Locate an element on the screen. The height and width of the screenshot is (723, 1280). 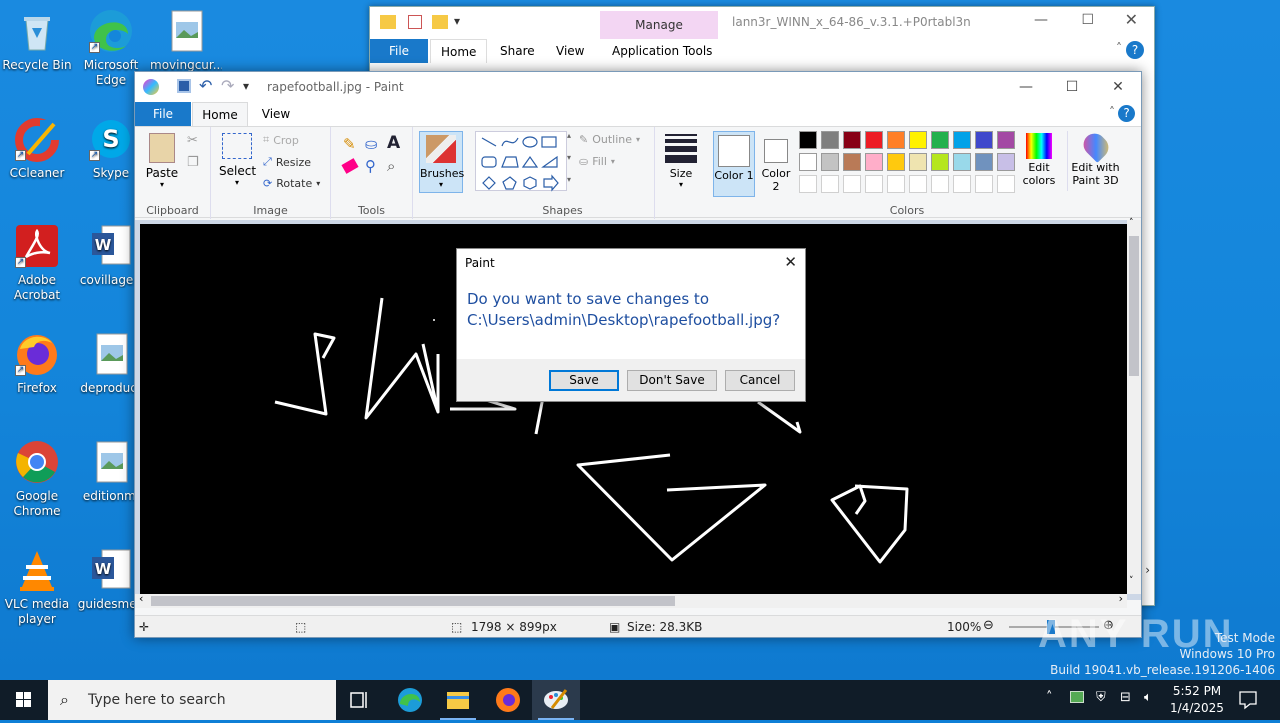
desktop-icon-google-chrome: Google Chrome is located at coordinates (37, 479).